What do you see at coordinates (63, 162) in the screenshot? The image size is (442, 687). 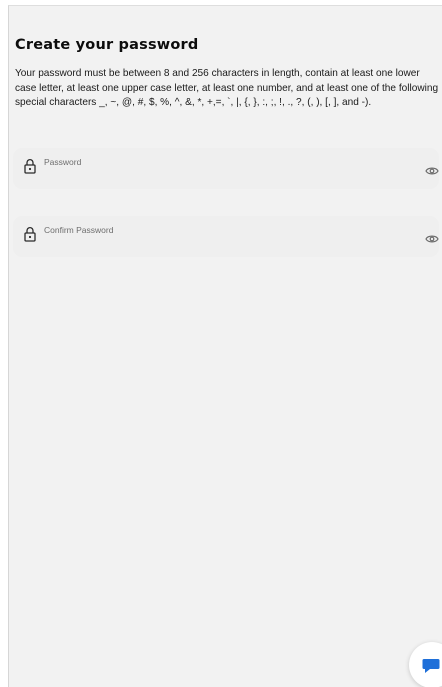 I see `password-field-label: Password` at bounding box center [63, 162].